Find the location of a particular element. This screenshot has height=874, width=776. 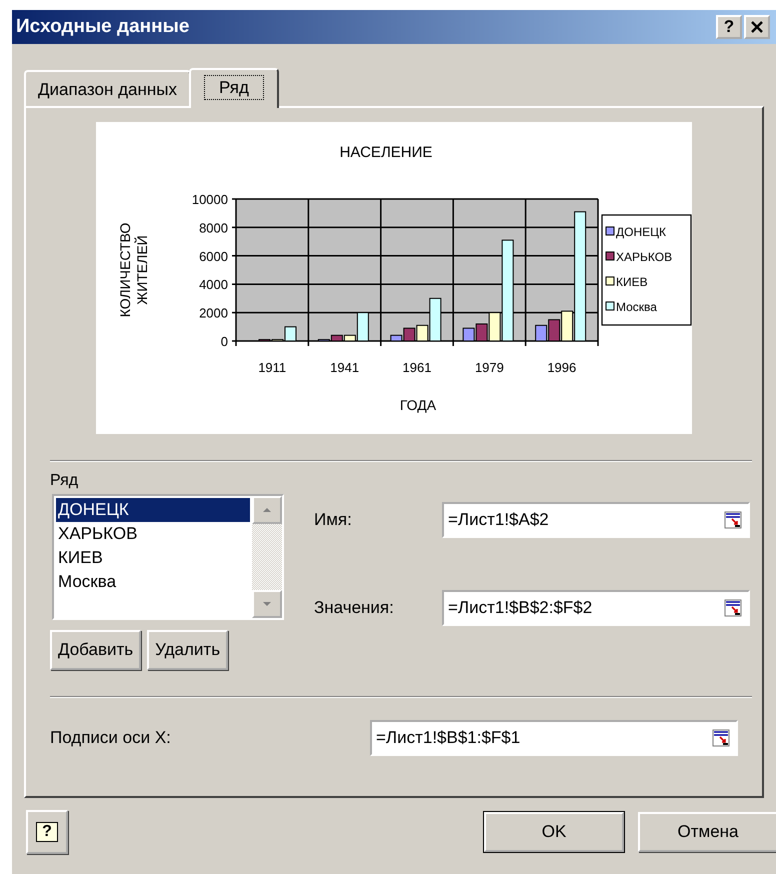

list-button: Удалить is located at coordinates (187, 650).